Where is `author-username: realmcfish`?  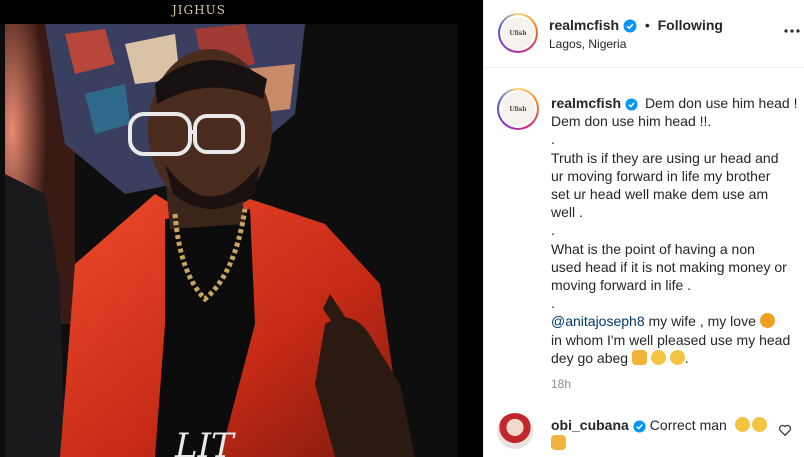
author-username: realmcfish is located at coordinates (584, 25).